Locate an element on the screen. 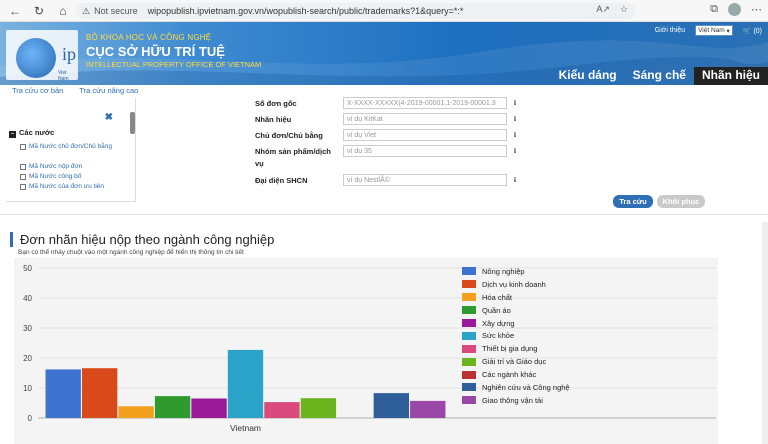  legend-label: Xây dựng is located at coordinates (498, 323).